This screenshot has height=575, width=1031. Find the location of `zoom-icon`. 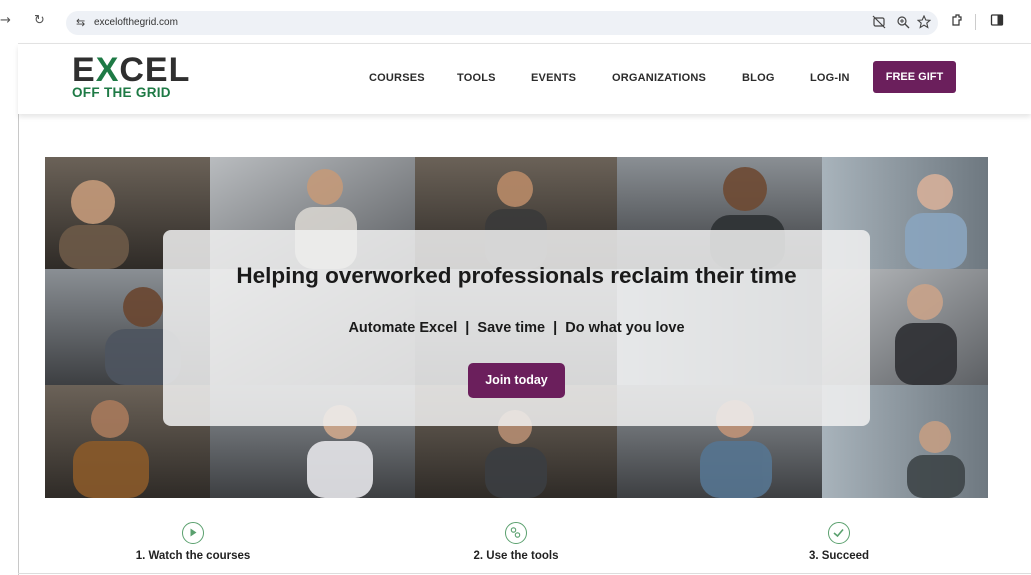

zoom-icon is located at coordinates (903, 23).